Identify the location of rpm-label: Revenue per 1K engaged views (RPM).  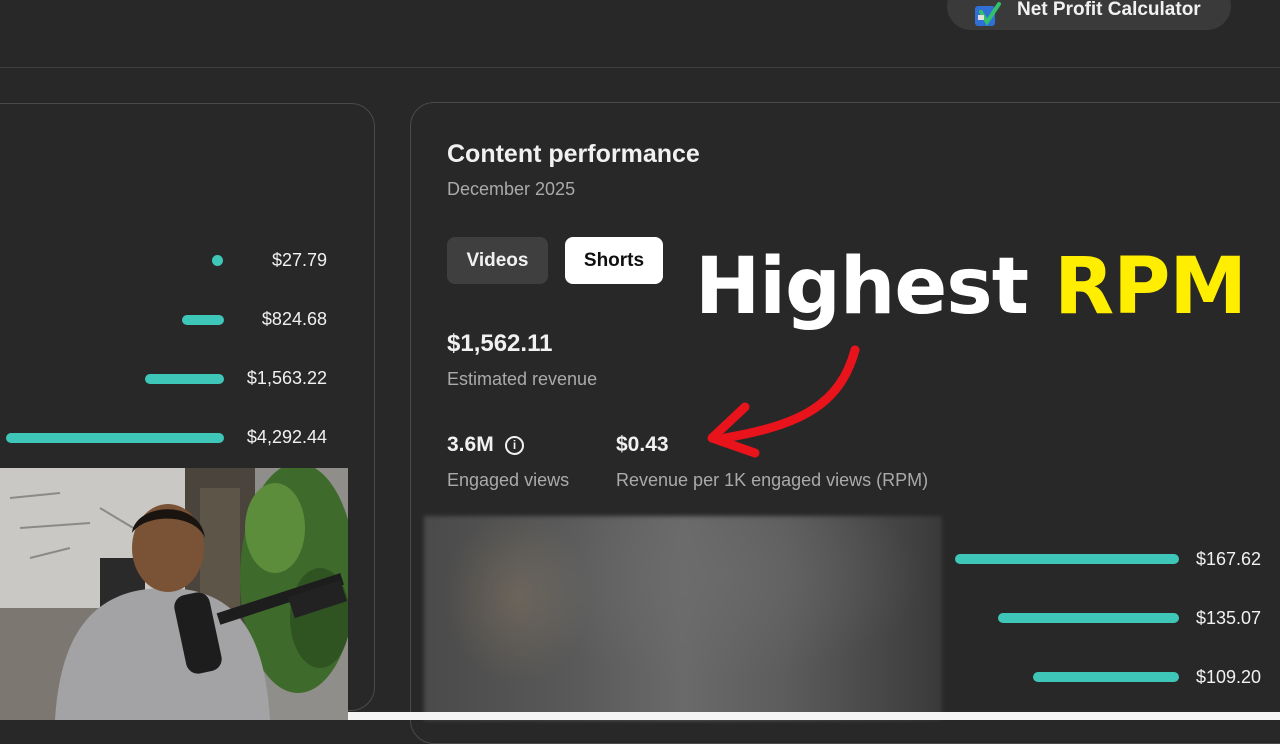
(772, 480).